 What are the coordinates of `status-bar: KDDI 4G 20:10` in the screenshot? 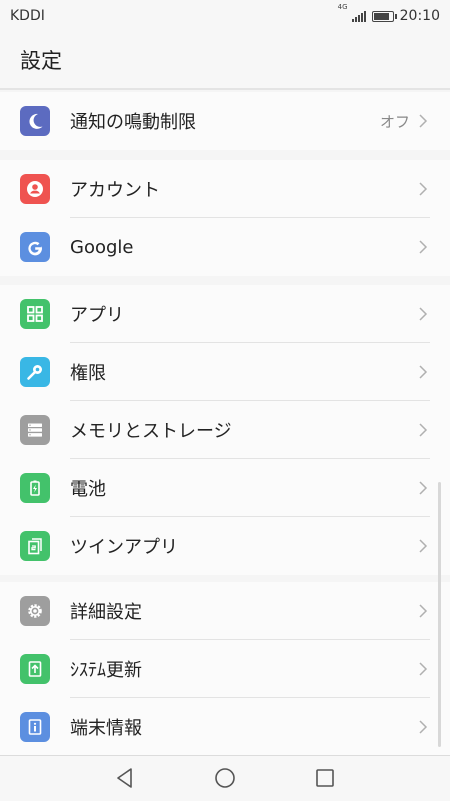 It's located at (225, 16).